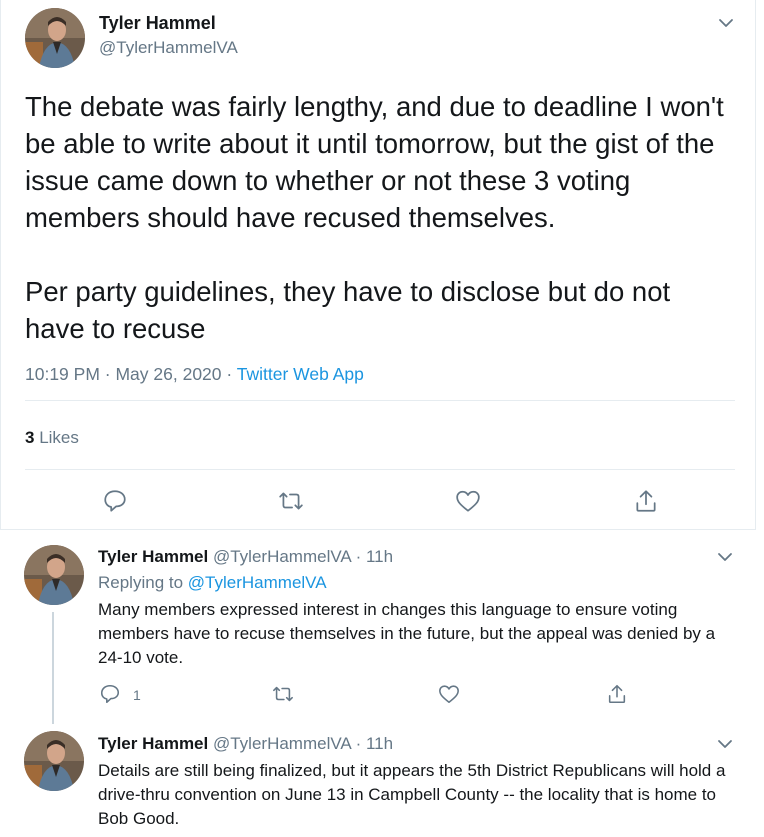 The image size is (764, 837). Describe the element at coordinates (137, 695) in the screenshot. I see `reply-count: 1` at that location.